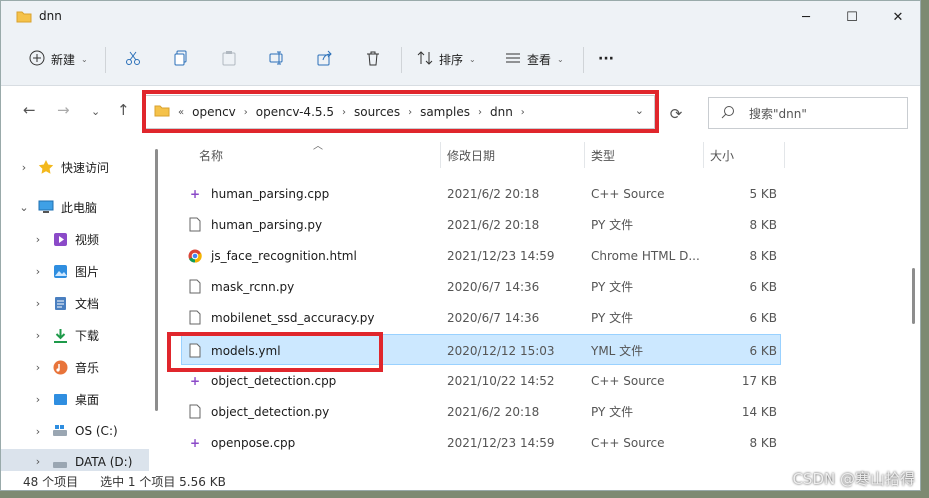  What do you see at coordinates (603, 155) in the screenshot?
I see `column-header-type: 类型` at bounding box center [603, 155].